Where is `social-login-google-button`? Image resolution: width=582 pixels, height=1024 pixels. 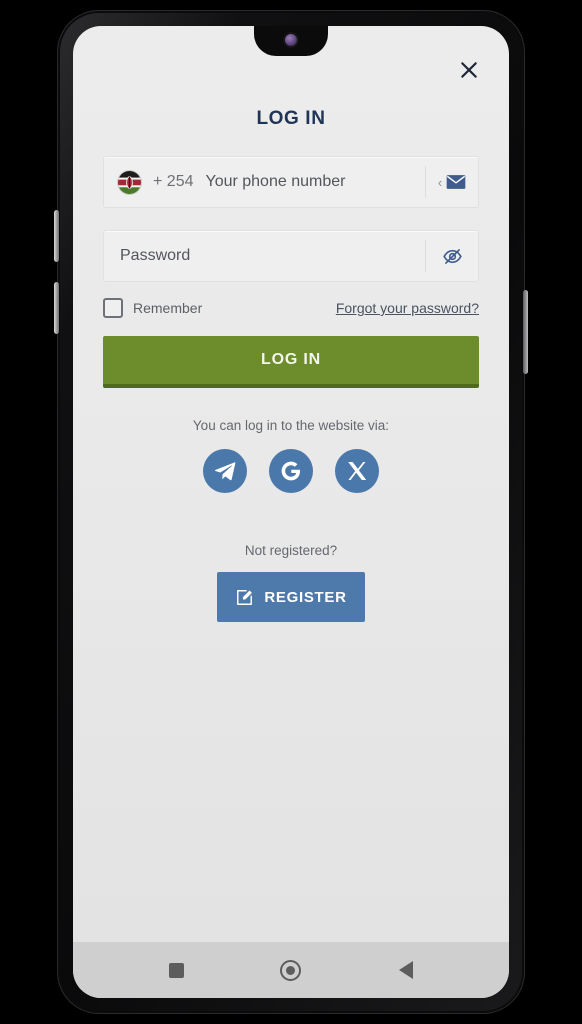
social-login-google-button is located at coordinates (291, 471).